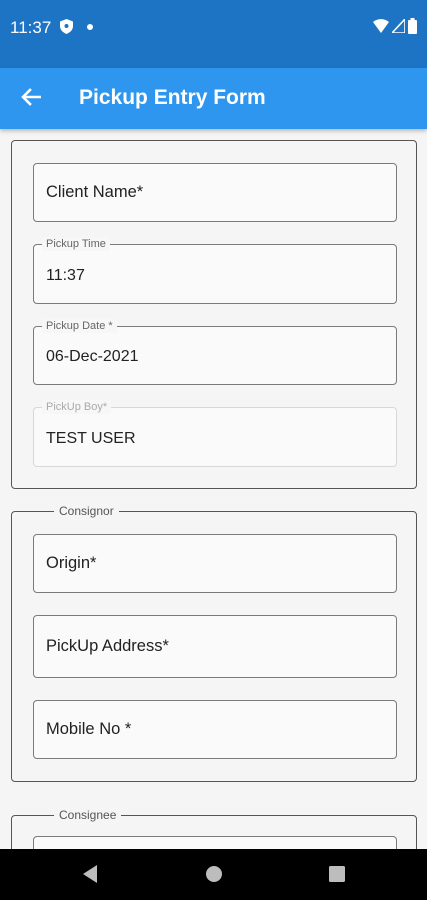 The width and height of the screenshot is (427, 900). I want to click on pickup-time-value: 11:37, so click(65, 275).